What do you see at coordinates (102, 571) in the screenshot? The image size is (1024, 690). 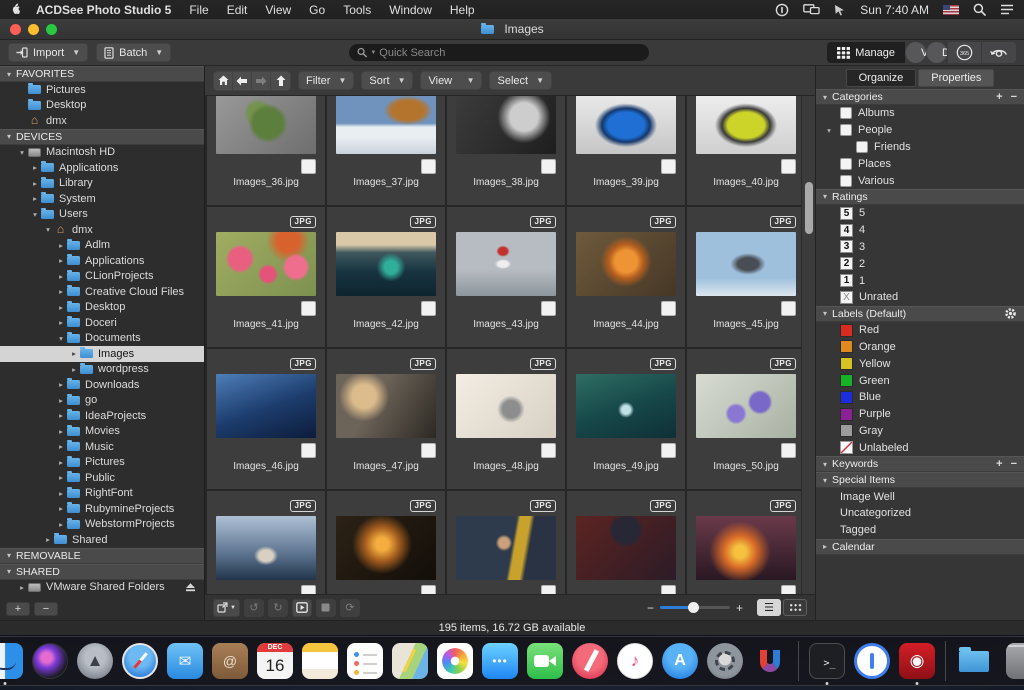 I see `sidebar-section-shared: ▾ SHARED` at bounding box center [102, 571].